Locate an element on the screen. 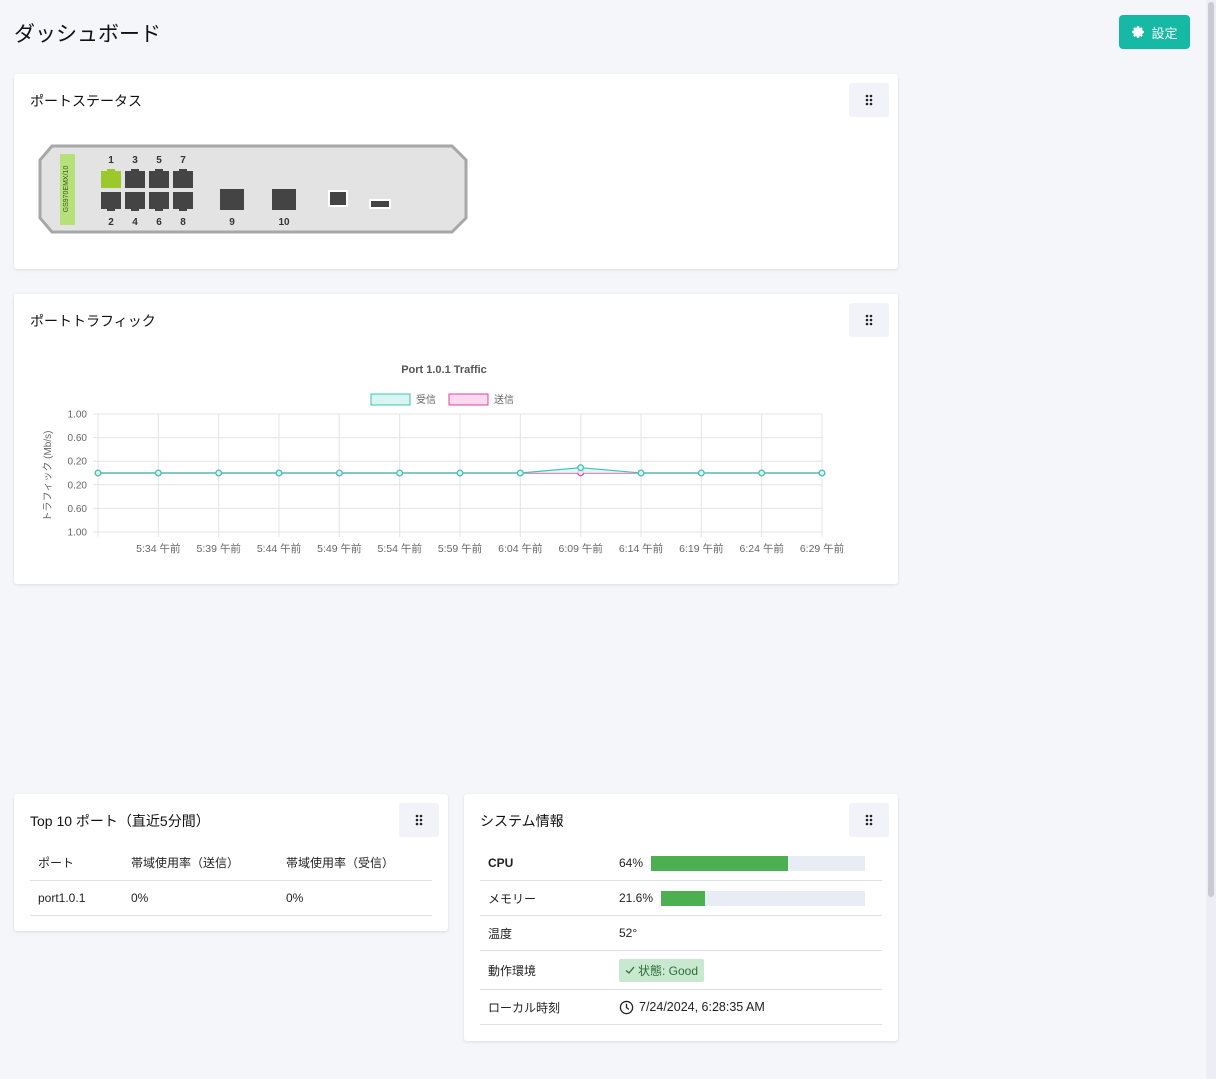 The width and height of the screenshot is (1216, 1079). port-traffic-title: ポートトラフィック is located at coordinates (93, 321).